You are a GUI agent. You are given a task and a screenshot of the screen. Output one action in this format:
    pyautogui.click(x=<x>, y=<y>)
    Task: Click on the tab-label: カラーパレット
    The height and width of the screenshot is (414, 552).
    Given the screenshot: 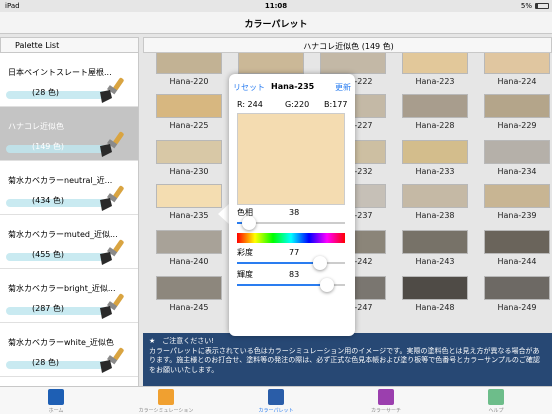 What is the action you would take?
    pyautogui.click(x=276, y=411)
    